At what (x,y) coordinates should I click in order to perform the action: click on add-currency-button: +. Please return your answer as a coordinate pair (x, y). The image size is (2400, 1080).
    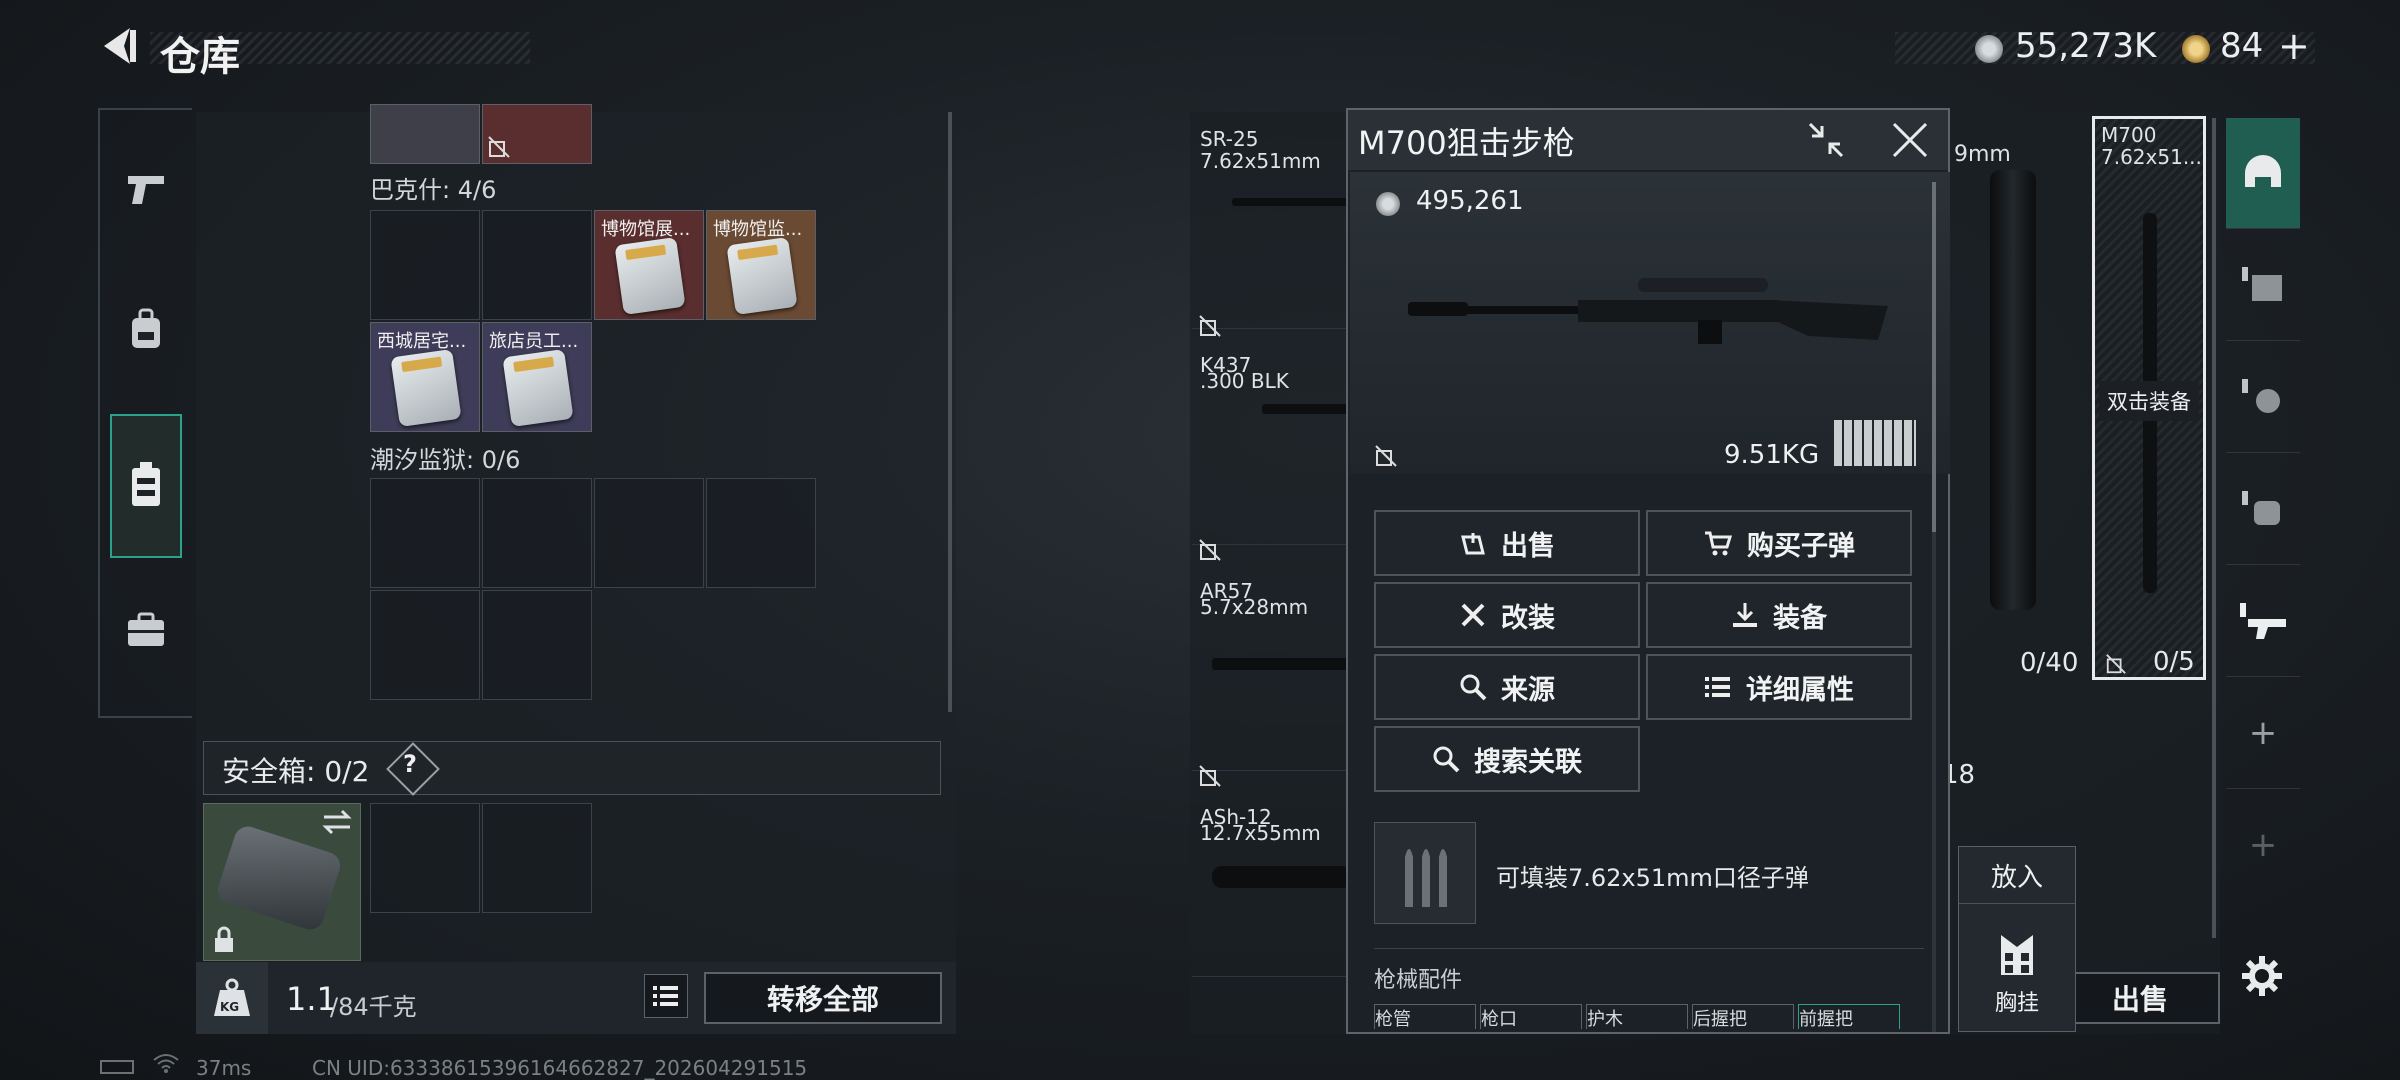
    Looking at the image, I should click on (2294, 46).